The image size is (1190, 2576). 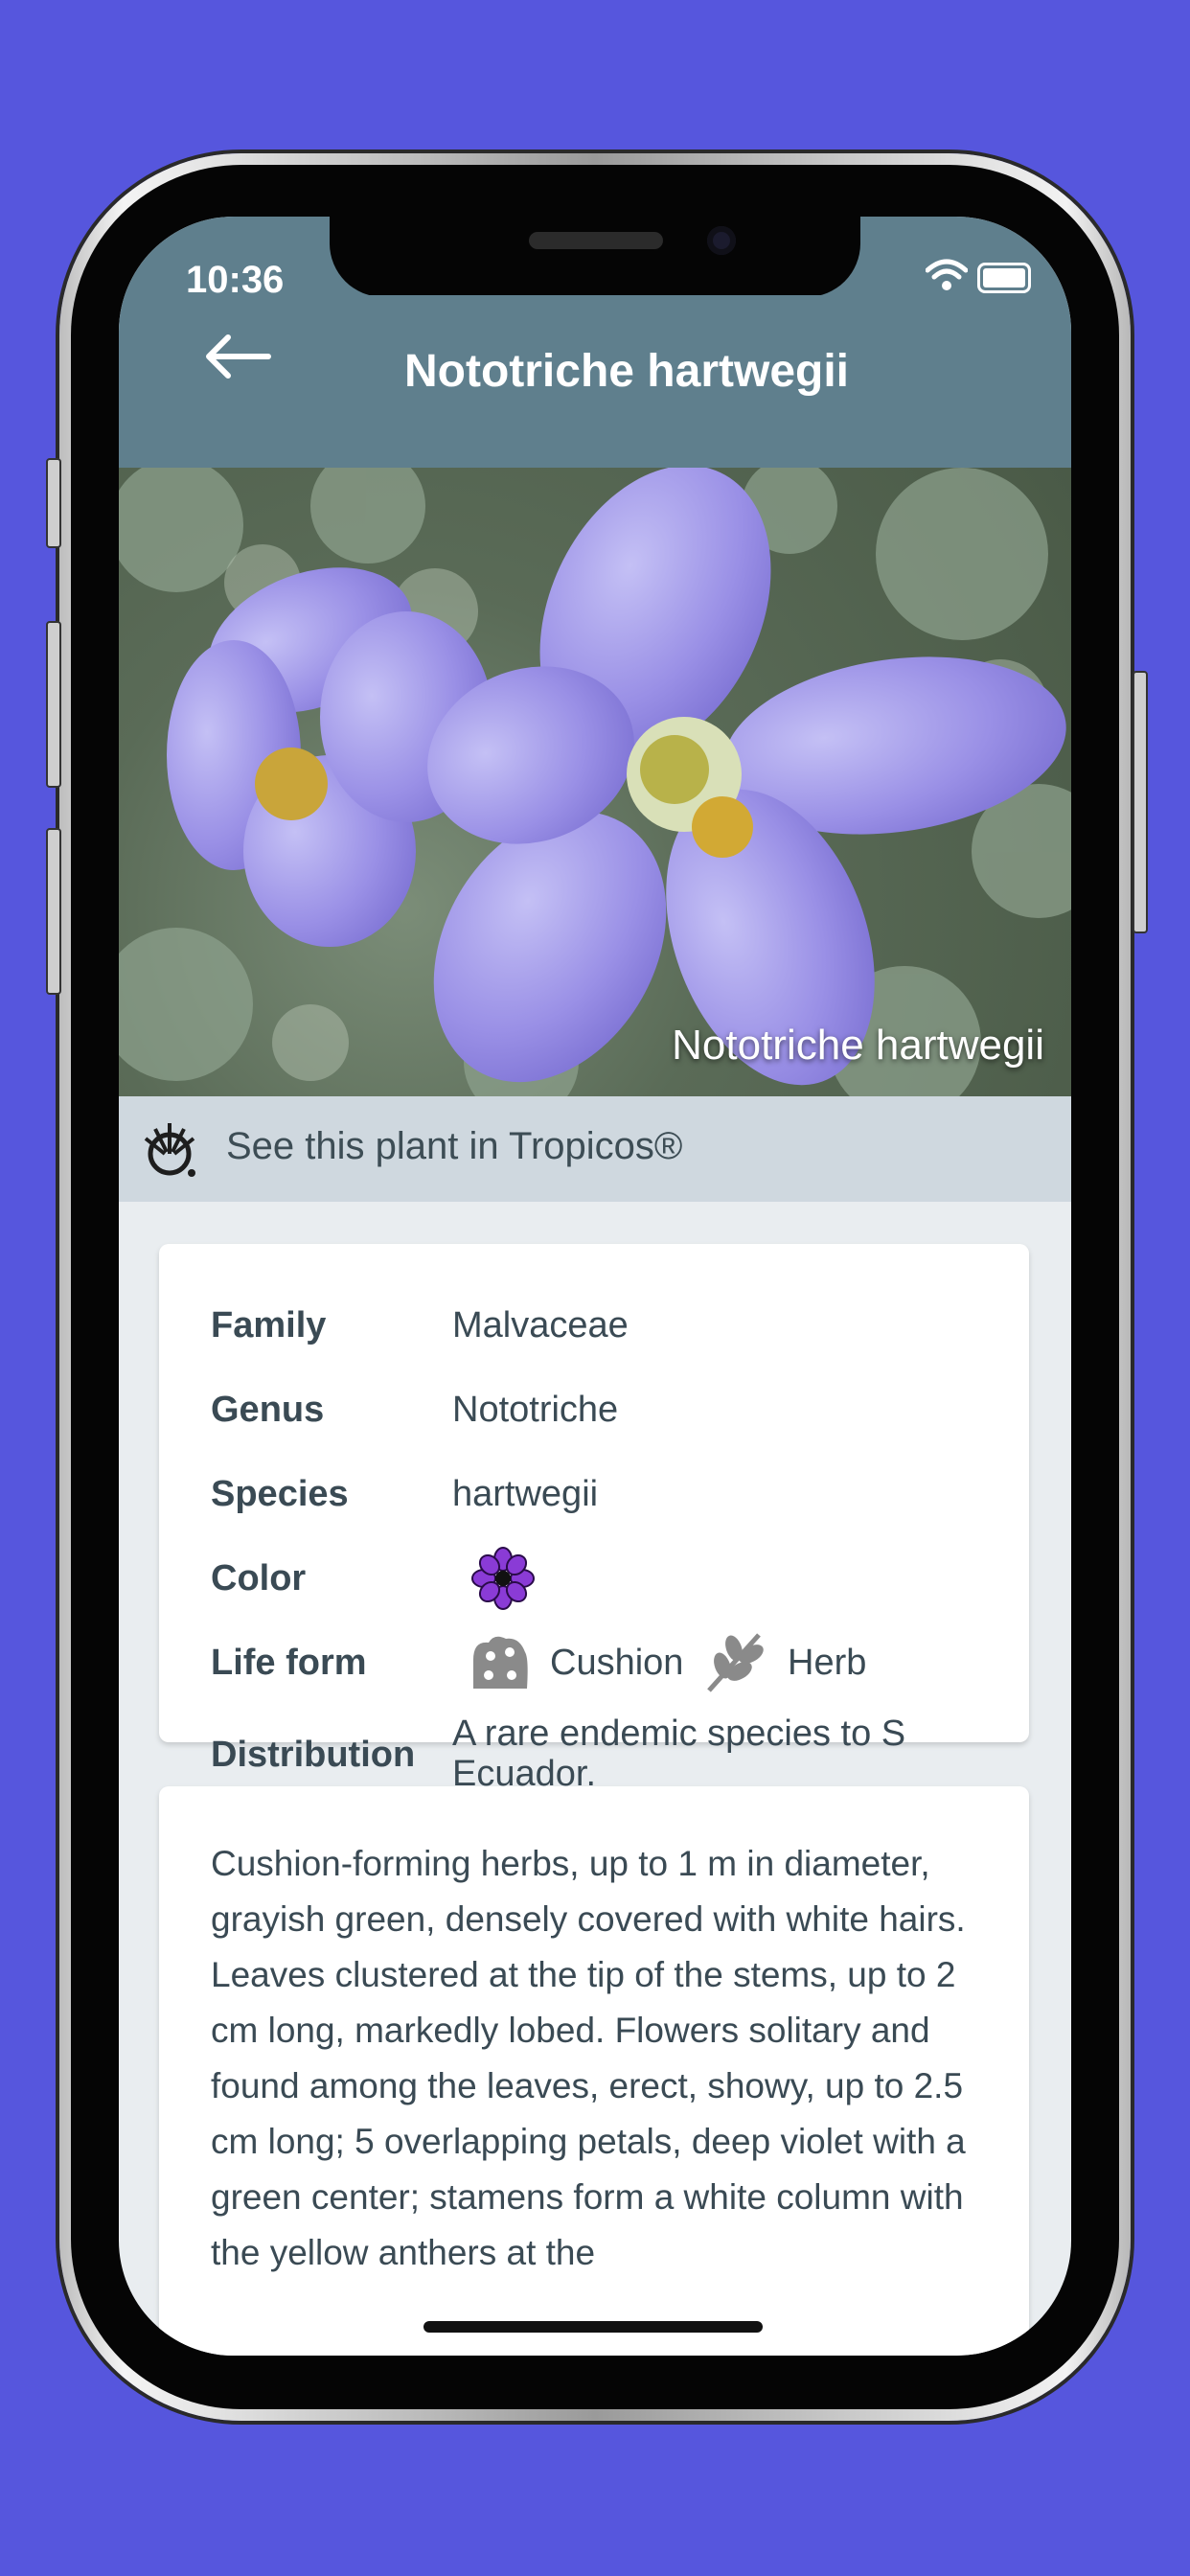 What do you see at coordinates (1140, 802) in the screenshot?
I see `side-button-power` at bounding box center [1140, 802].